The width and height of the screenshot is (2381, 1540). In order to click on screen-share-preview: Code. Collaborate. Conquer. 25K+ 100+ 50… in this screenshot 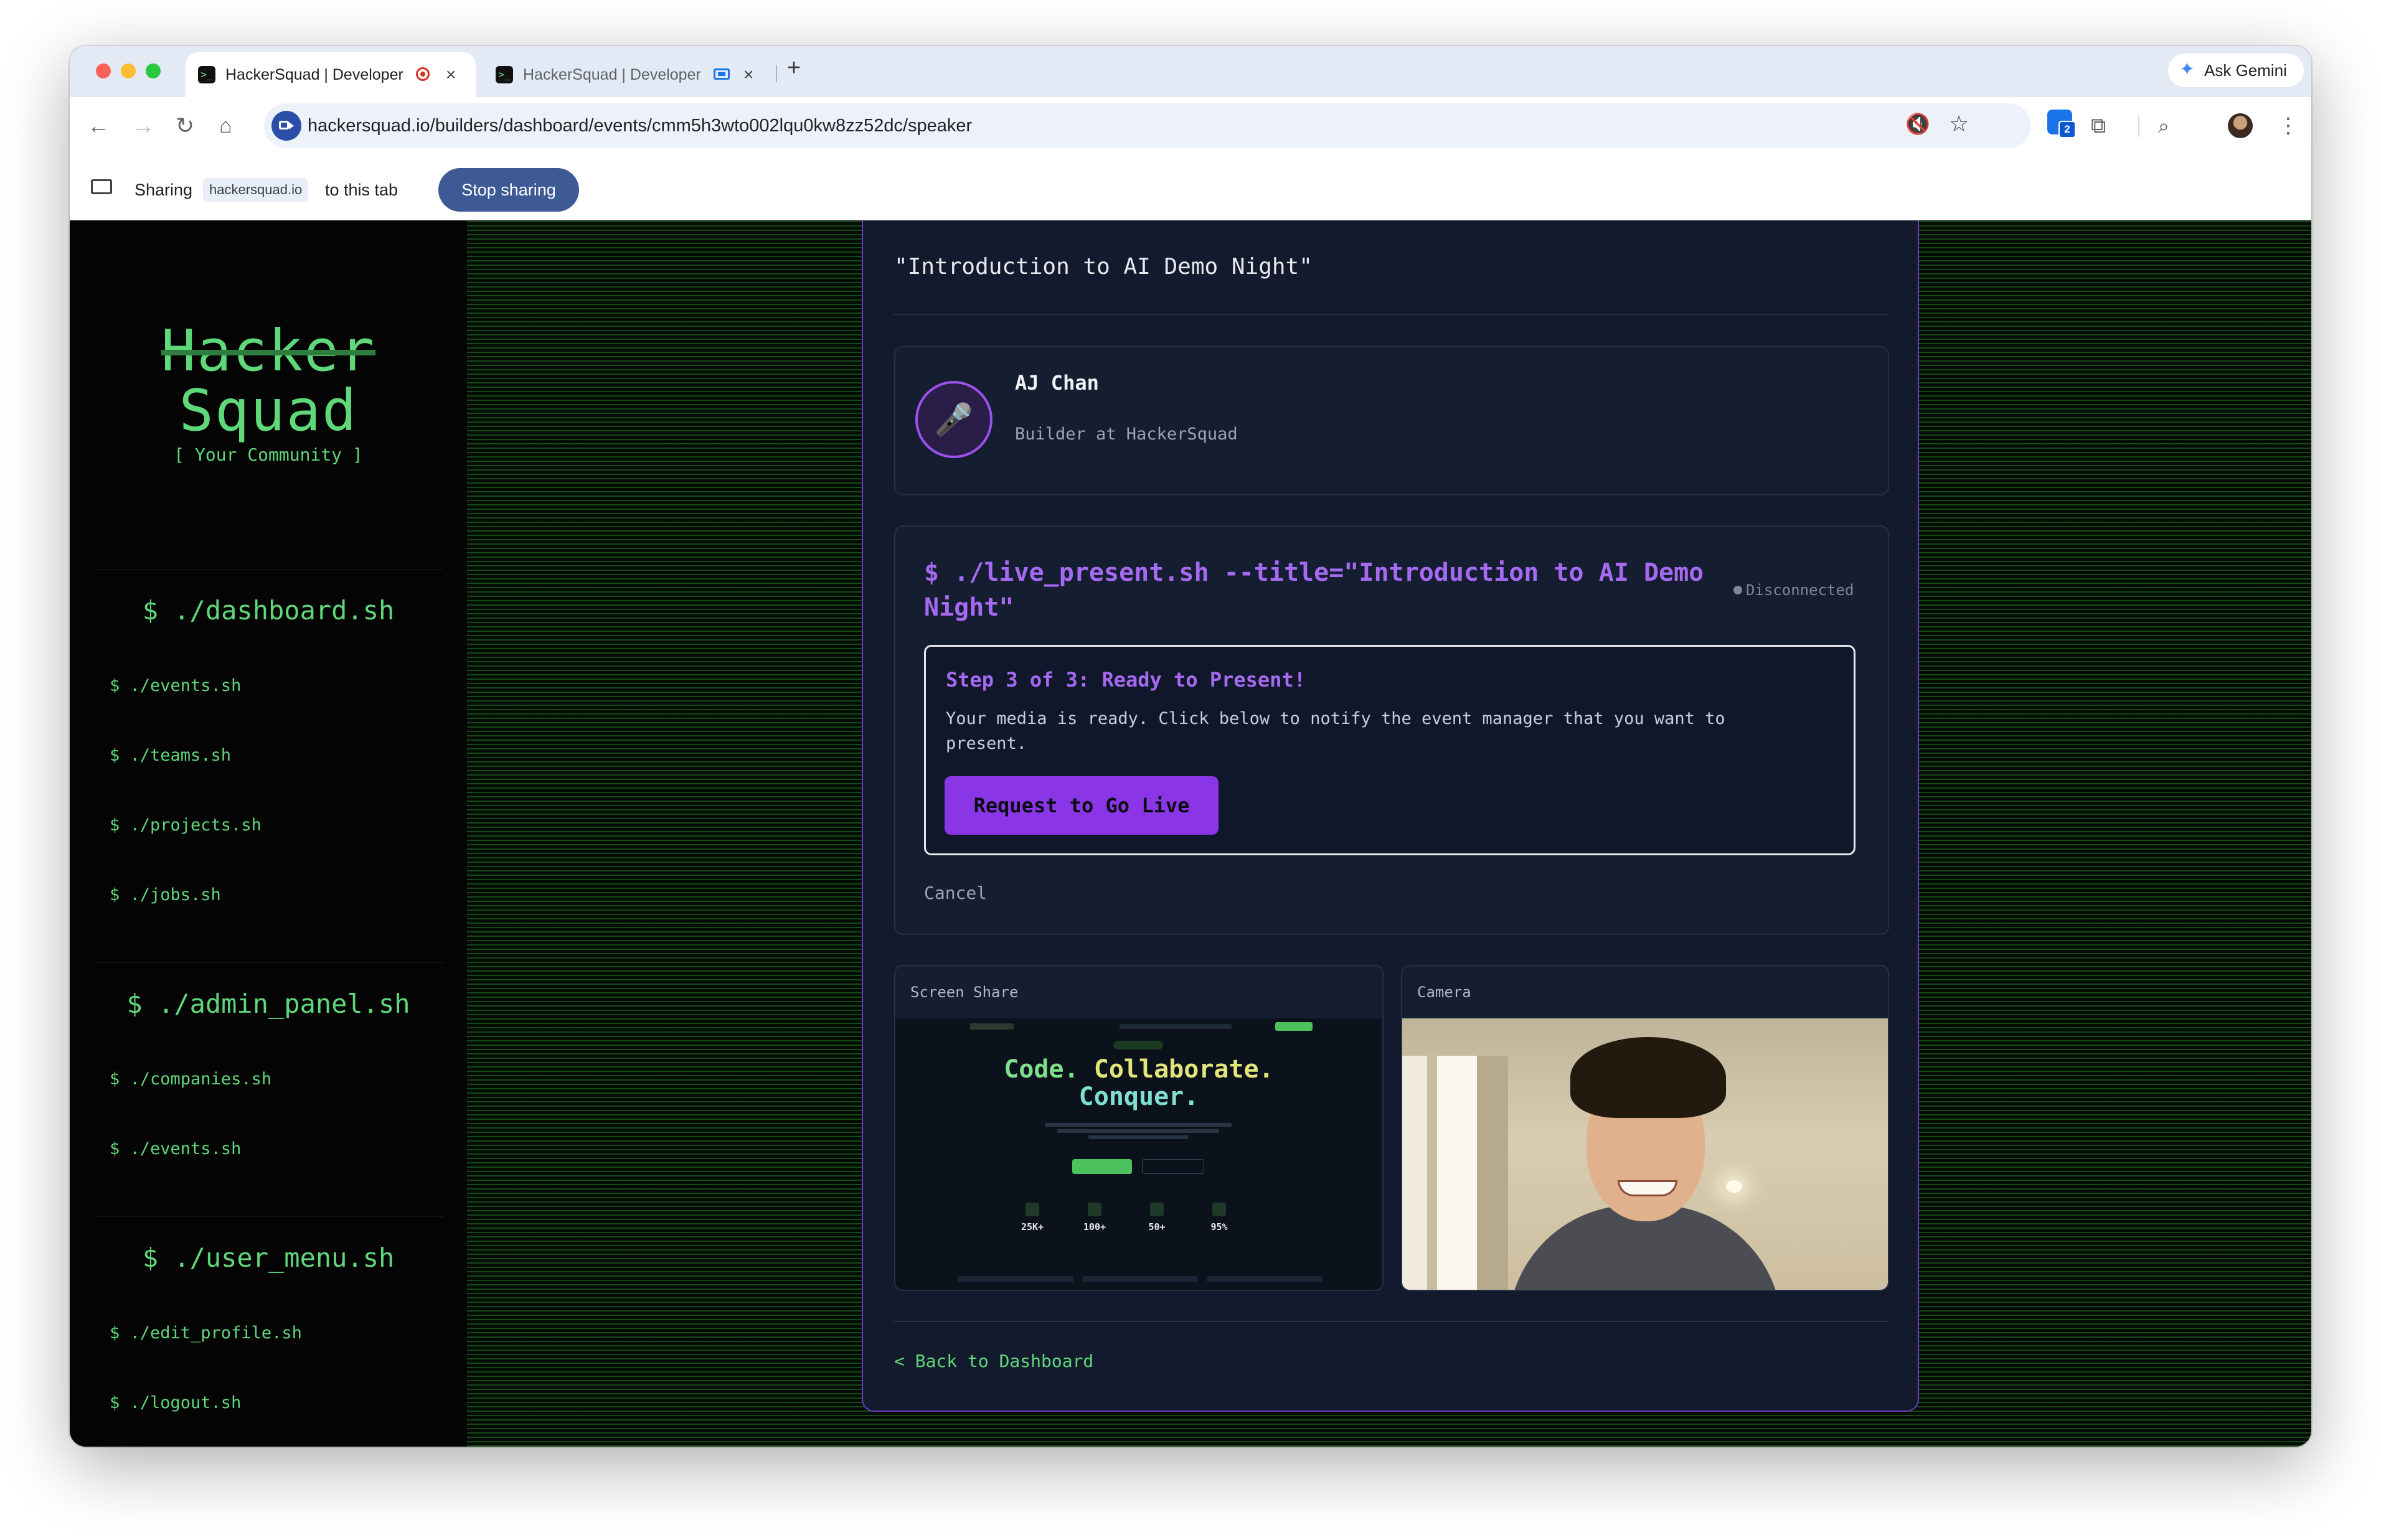, I will do `click(1138, 1154)`.